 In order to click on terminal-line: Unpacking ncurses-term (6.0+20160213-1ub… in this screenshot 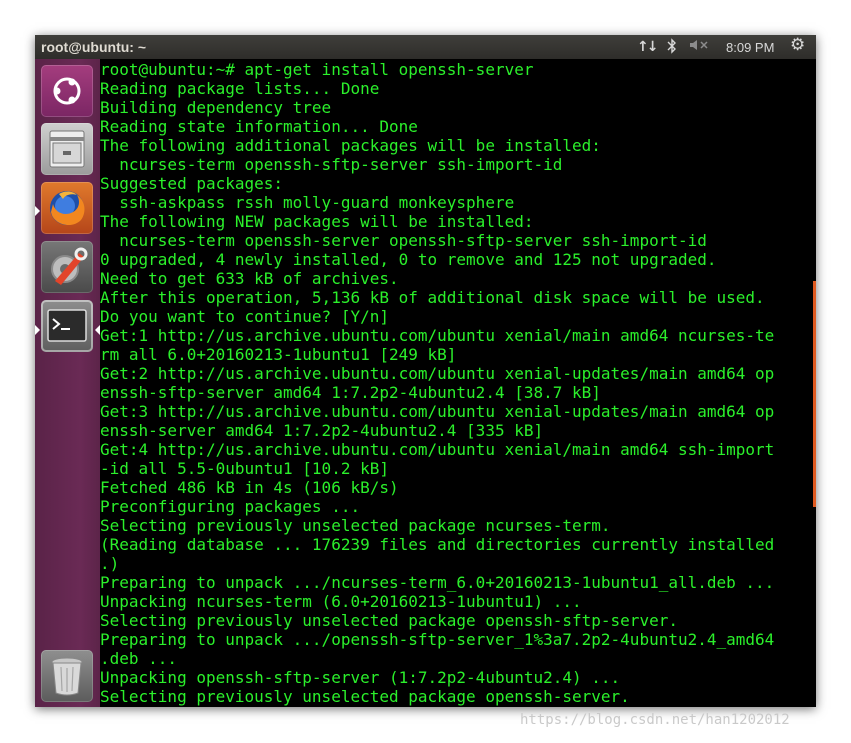, I will do `click(341, 601)`.